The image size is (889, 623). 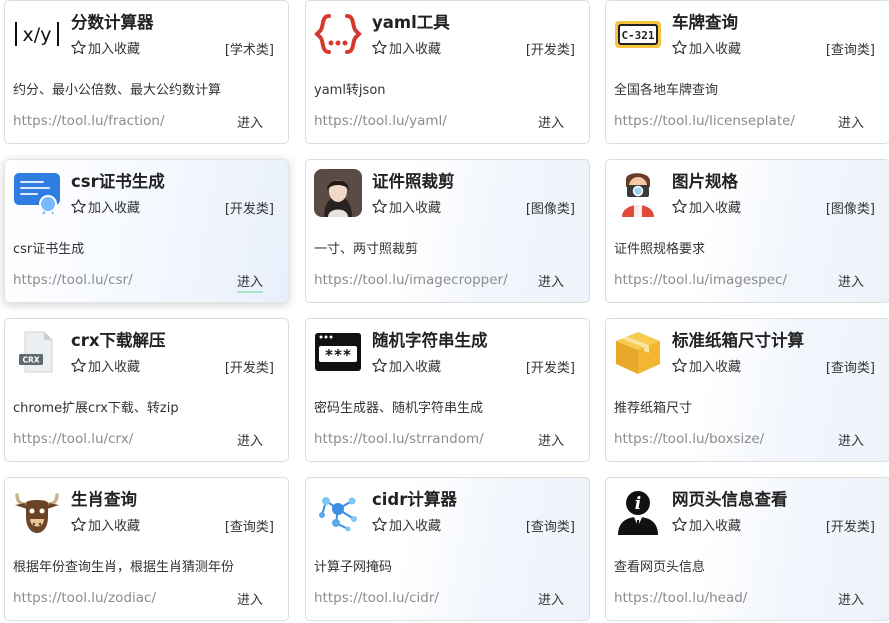 What do you see at coordinates (118, 180) in the screenshot?
I see `tool-title: csr证书生成` at bounding box center [118, 180].